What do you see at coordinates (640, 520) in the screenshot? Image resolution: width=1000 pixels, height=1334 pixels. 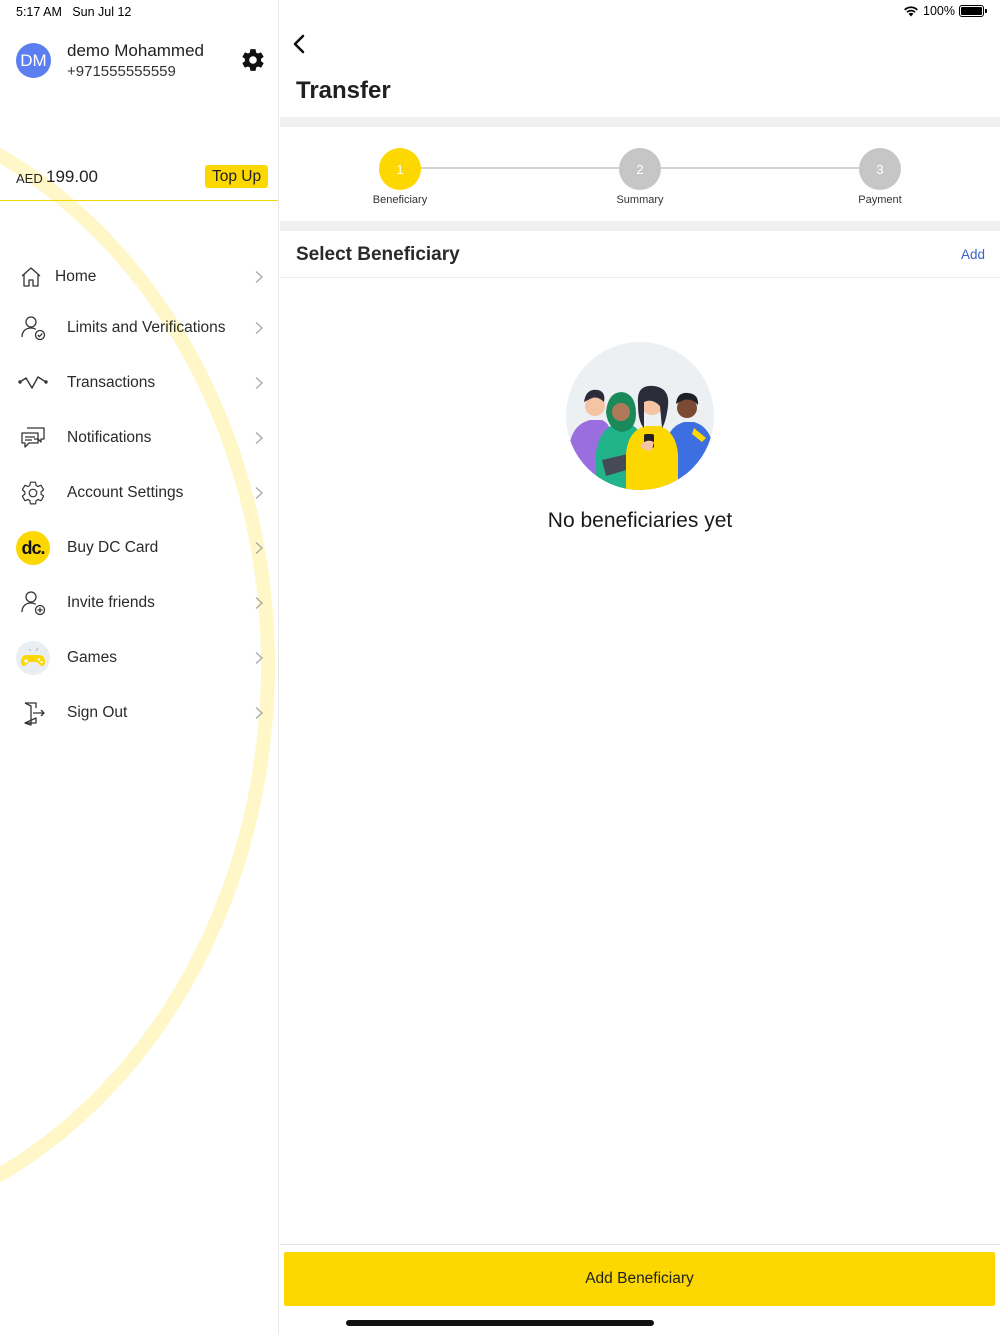 I see `empty-state-text: No beneficiaries yet` at bounding box center [640, 520].